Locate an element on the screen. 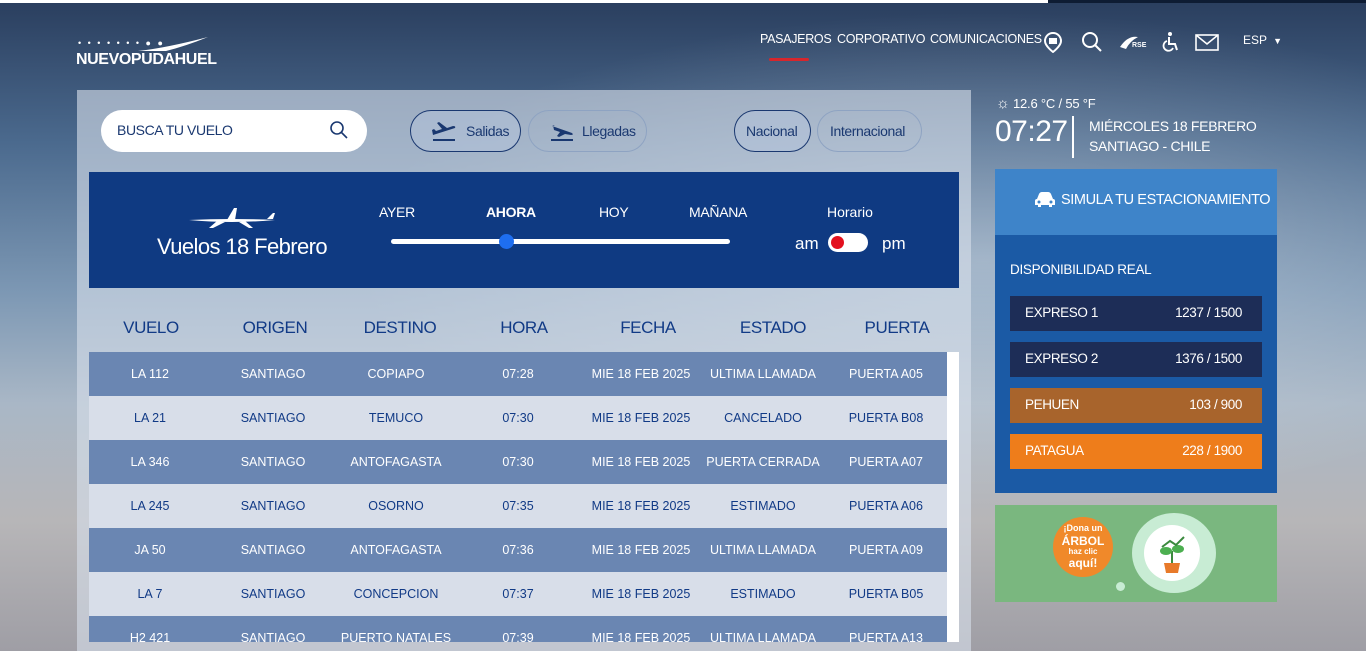 The width and height of the screenshot is (1366, 651). cell-destino: PUERTO NATALES is located at coordinates (396, 636).